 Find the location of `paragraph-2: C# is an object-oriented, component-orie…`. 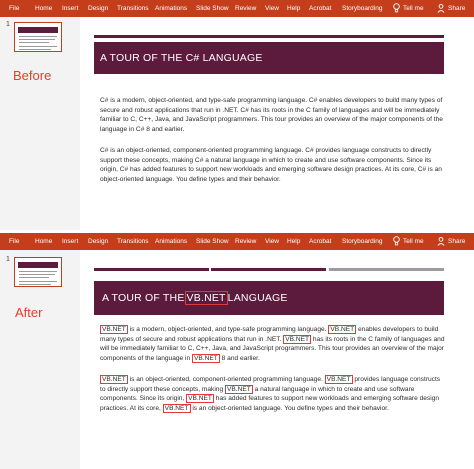

paragraph-2: C# is an object-oriented, component-orie… is located at coordinates (271, 164).